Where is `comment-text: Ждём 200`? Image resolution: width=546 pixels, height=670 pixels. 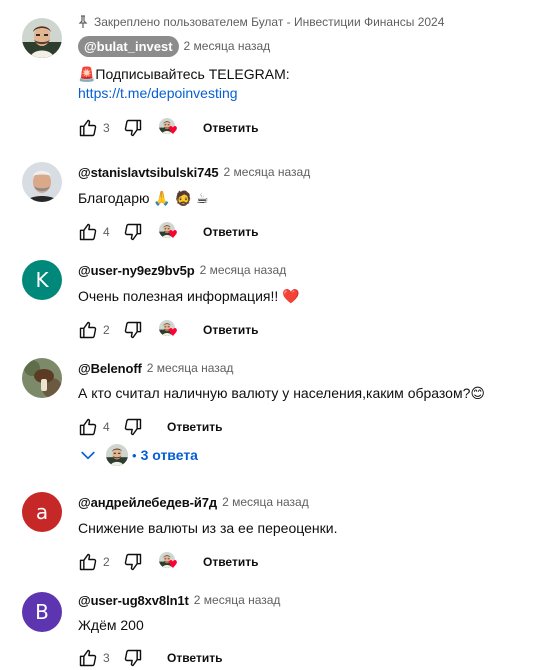
comment-text: Ждём 200 is located at coordinates (111, 625).